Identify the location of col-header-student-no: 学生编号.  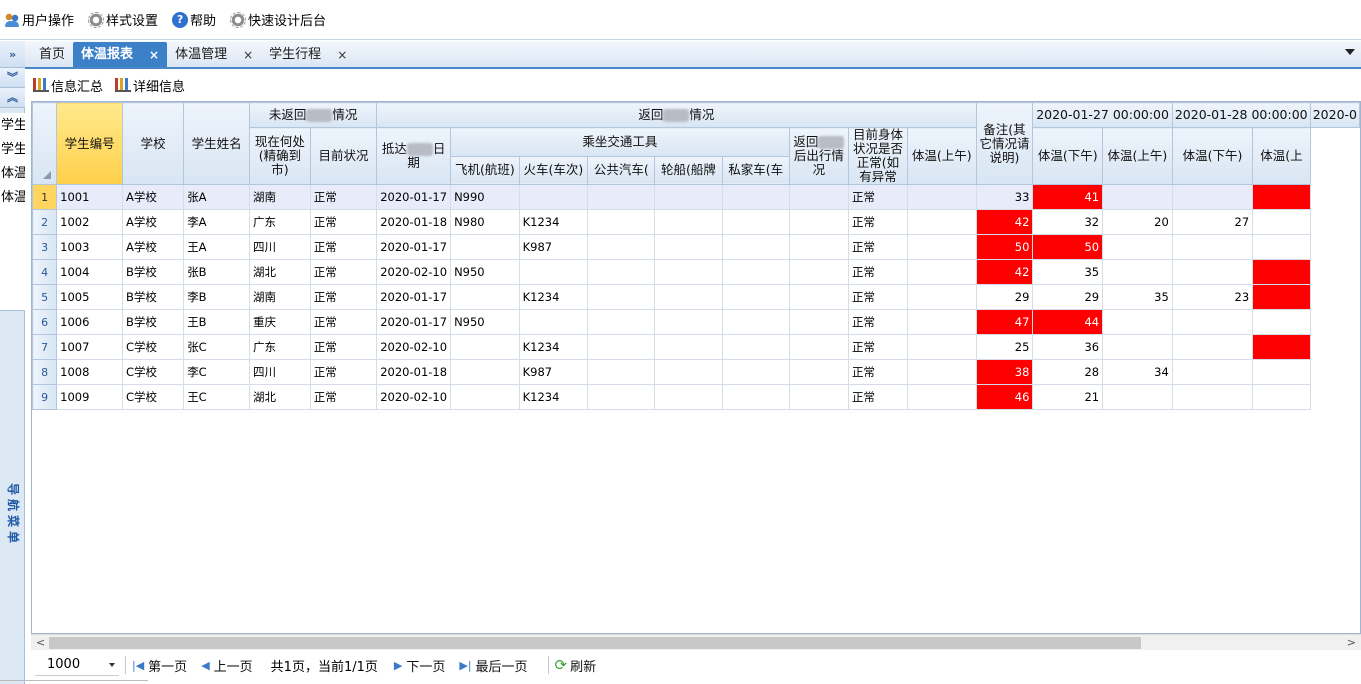
(89, 143).